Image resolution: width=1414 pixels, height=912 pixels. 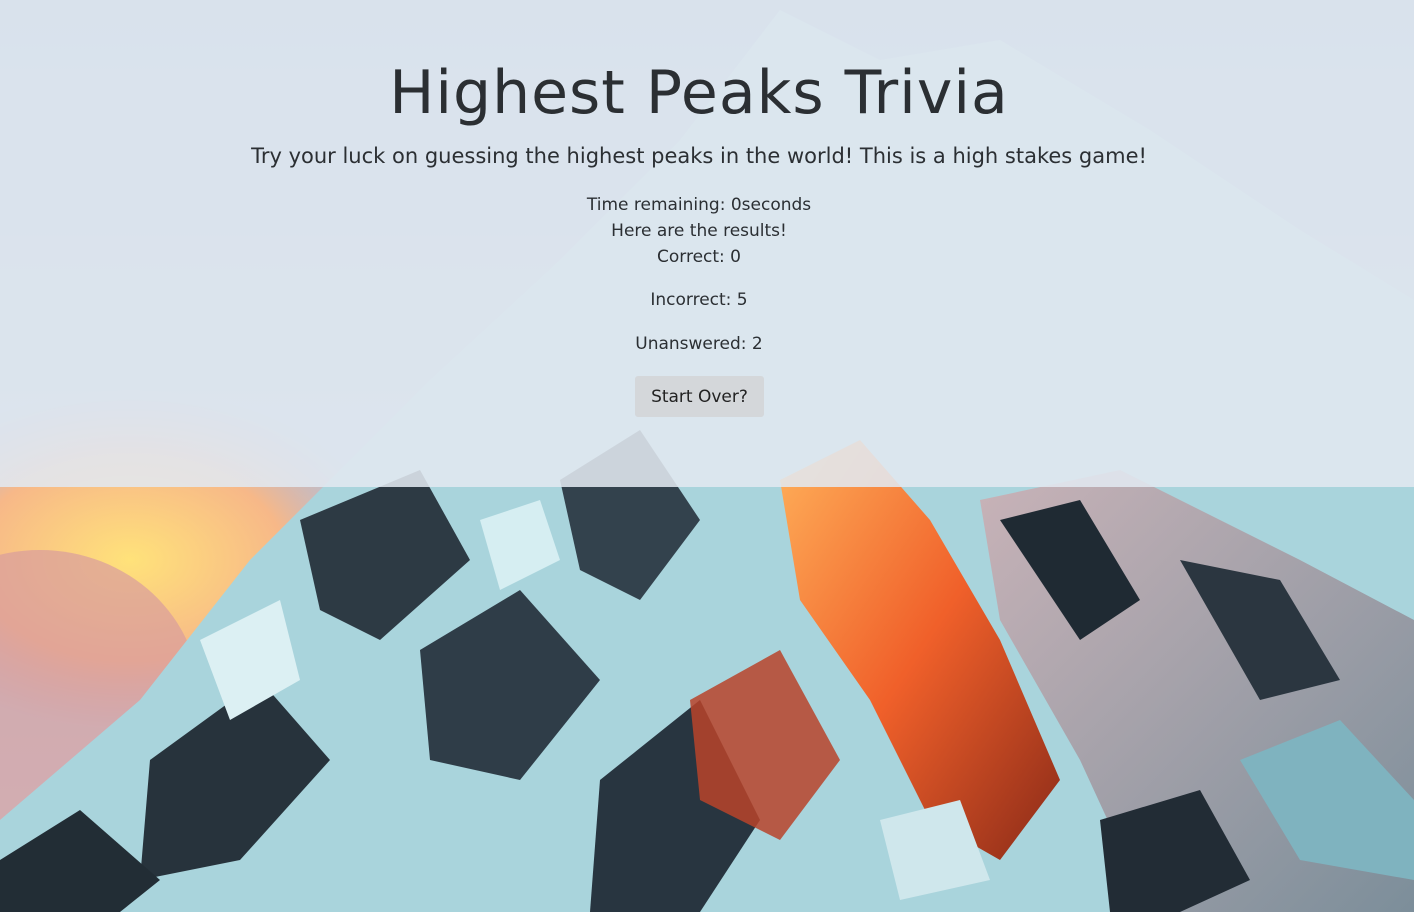 What do you see at coordinates (699, 205) in the screenshot?
I see `time-remaining-text: Time remaining: 0seconds` at bounding box center [699, 205].